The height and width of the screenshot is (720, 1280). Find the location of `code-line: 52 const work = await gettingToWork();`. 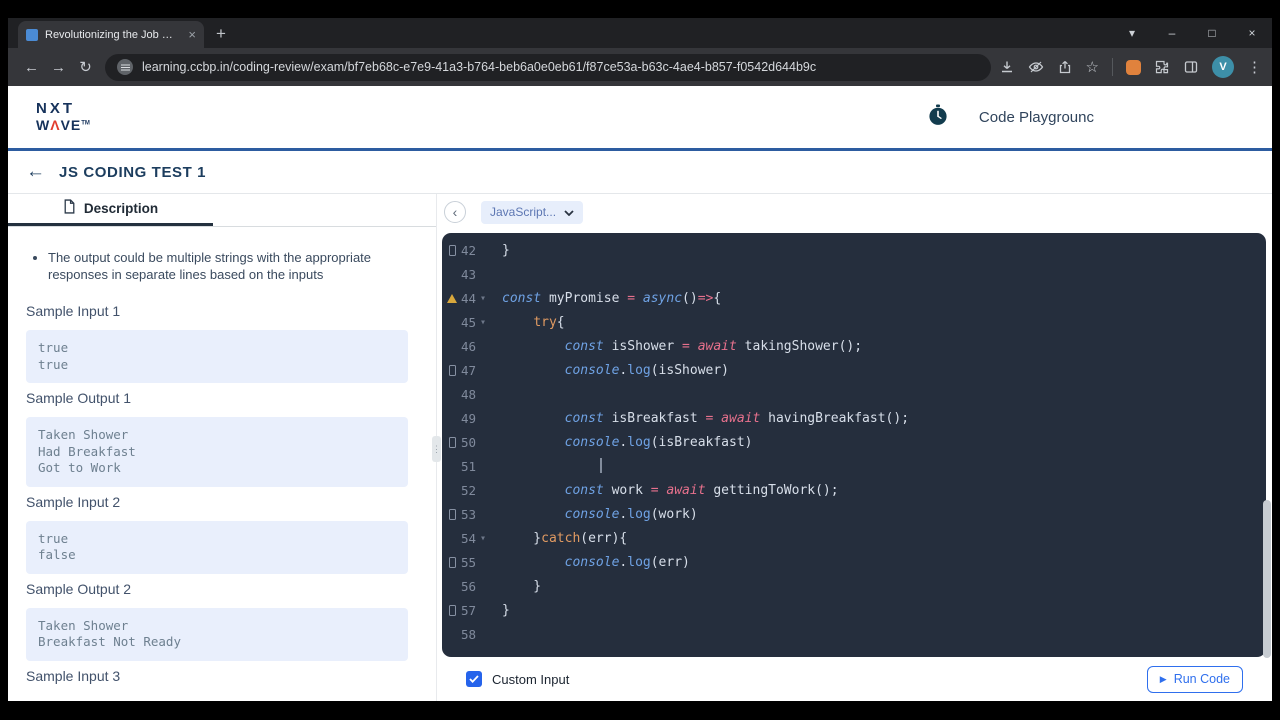

code-line: 52 const work = await gettingToWork(); is located at coordinates (854, 490).